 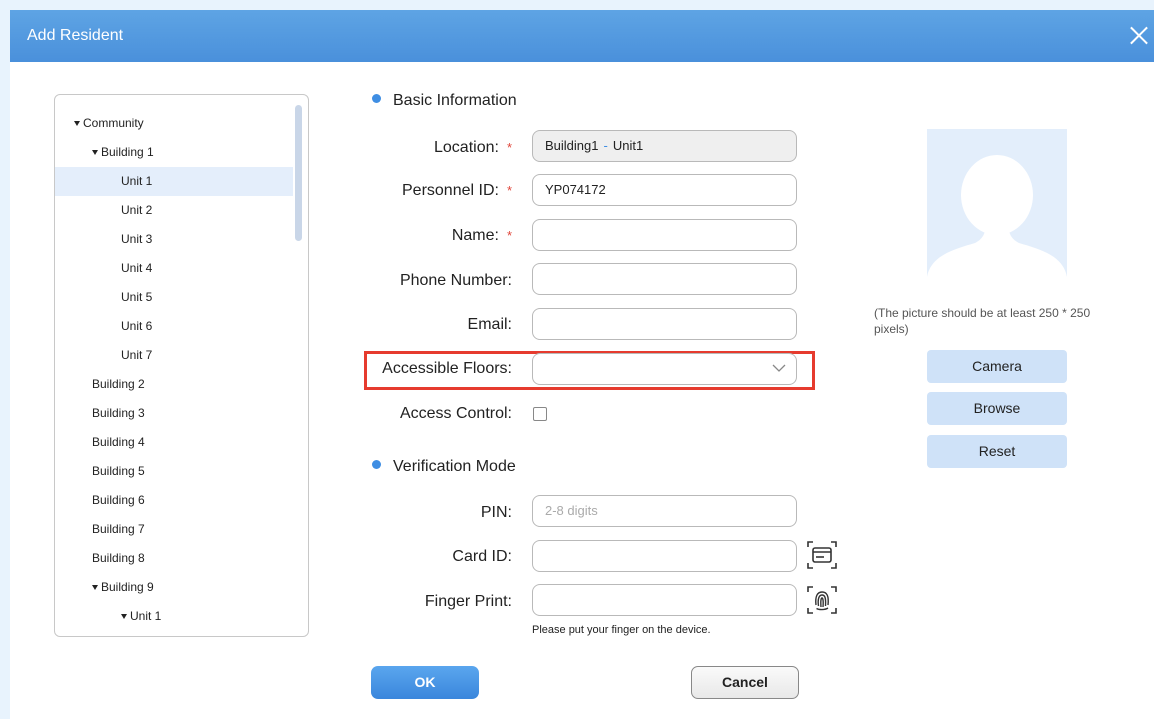 I want to click on close-icon, so click(x=1139, y=36).